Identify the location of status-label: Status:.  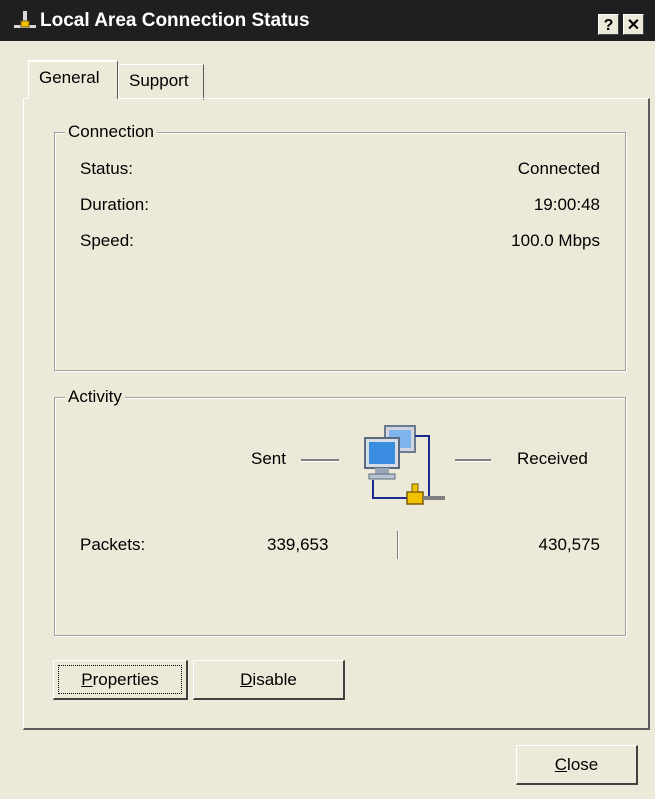
(106, 168).